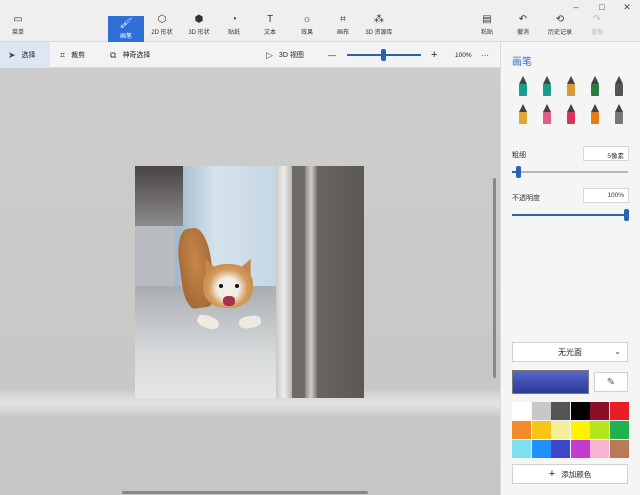  What do you see at coordinates (162, 19) in the screenshot?
I see `shapes-2d-icon: ⬡` at bounding box center [162, 19].